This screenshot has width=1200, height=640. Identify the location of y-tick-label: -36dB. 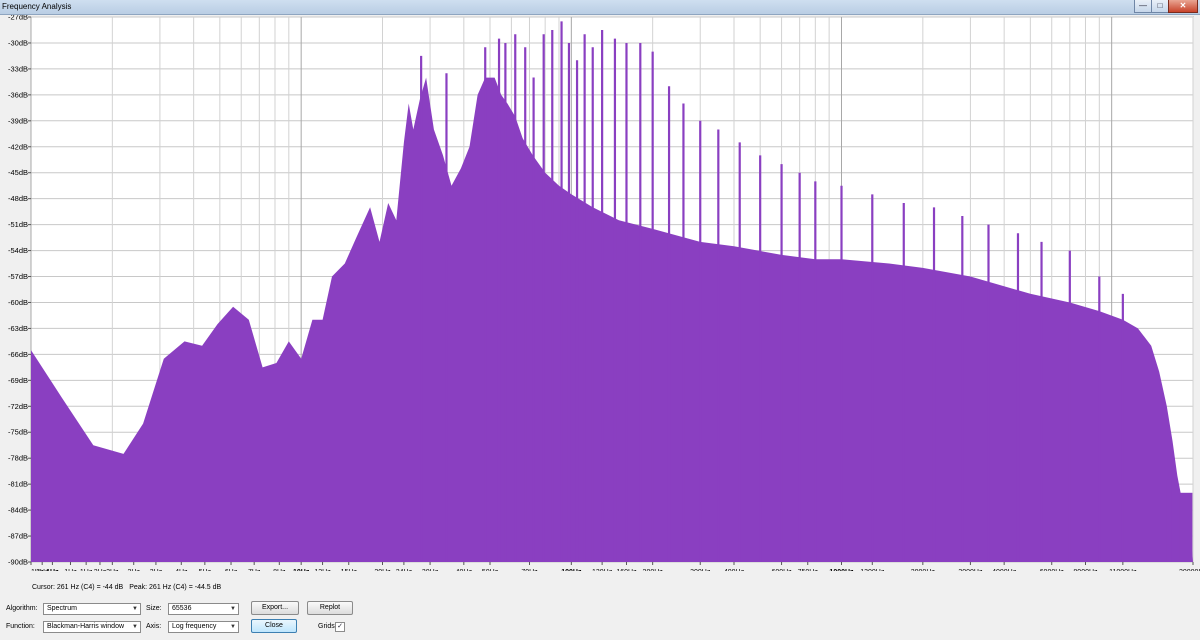
(18, 94).